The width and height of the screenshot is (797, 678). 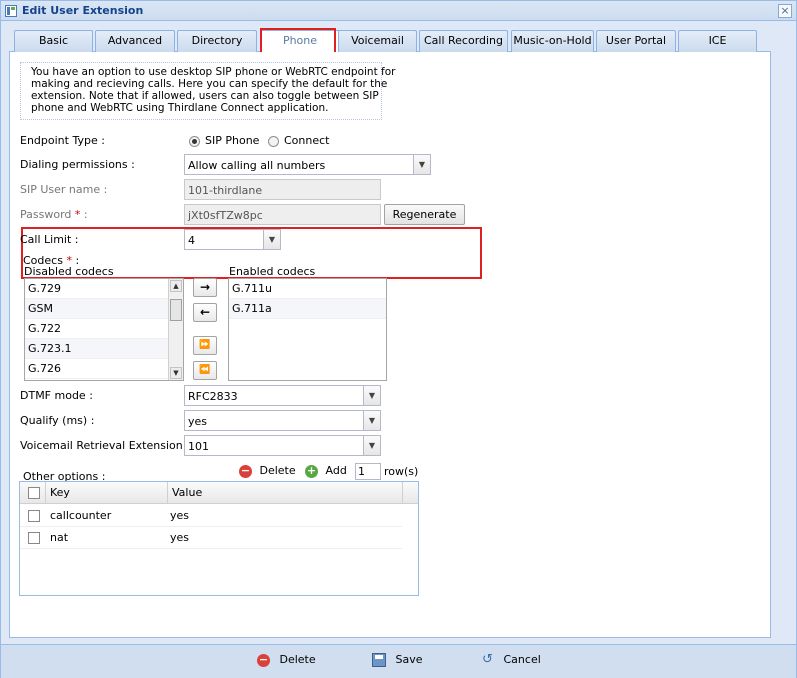 What do you see at coordinates (46, 214) in the screenshot?
I see `password-label-text: Password` at bounding box center [46, 214].